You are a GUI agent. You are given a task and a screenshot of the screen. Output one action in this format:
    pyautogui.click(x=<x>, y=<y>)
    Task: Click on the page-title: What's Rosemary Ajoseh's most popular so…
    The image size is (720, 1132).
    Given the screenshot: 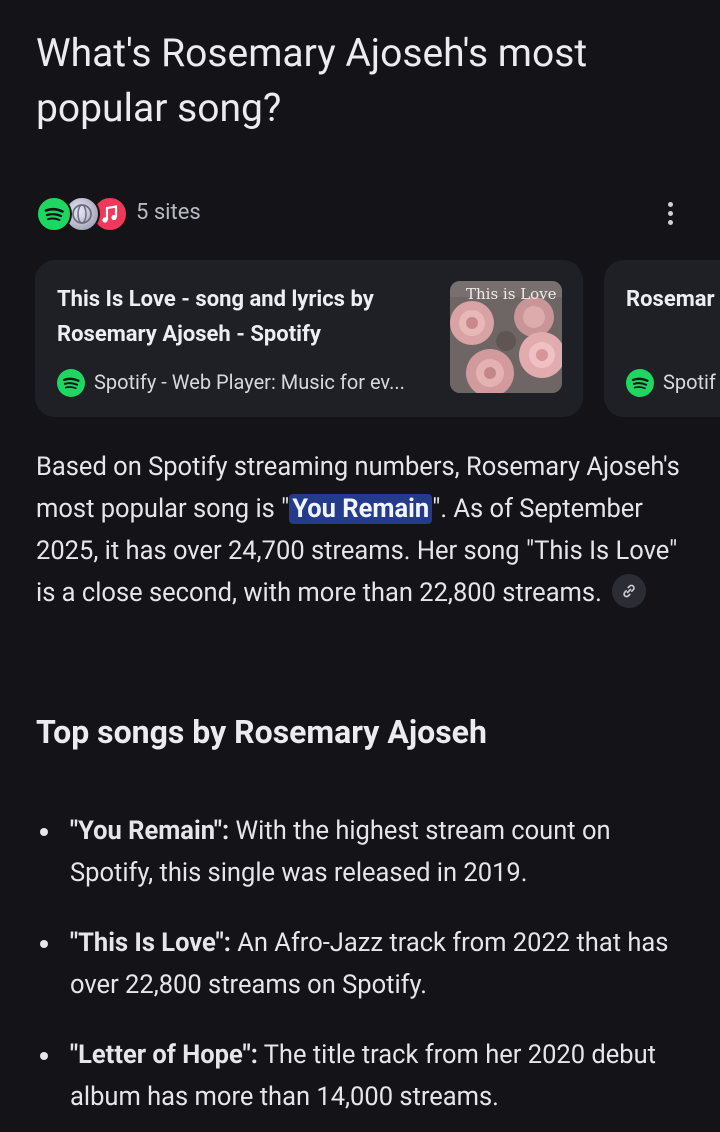 What is the action you would take?
    pyautogui.click(x=312, y=80)
    